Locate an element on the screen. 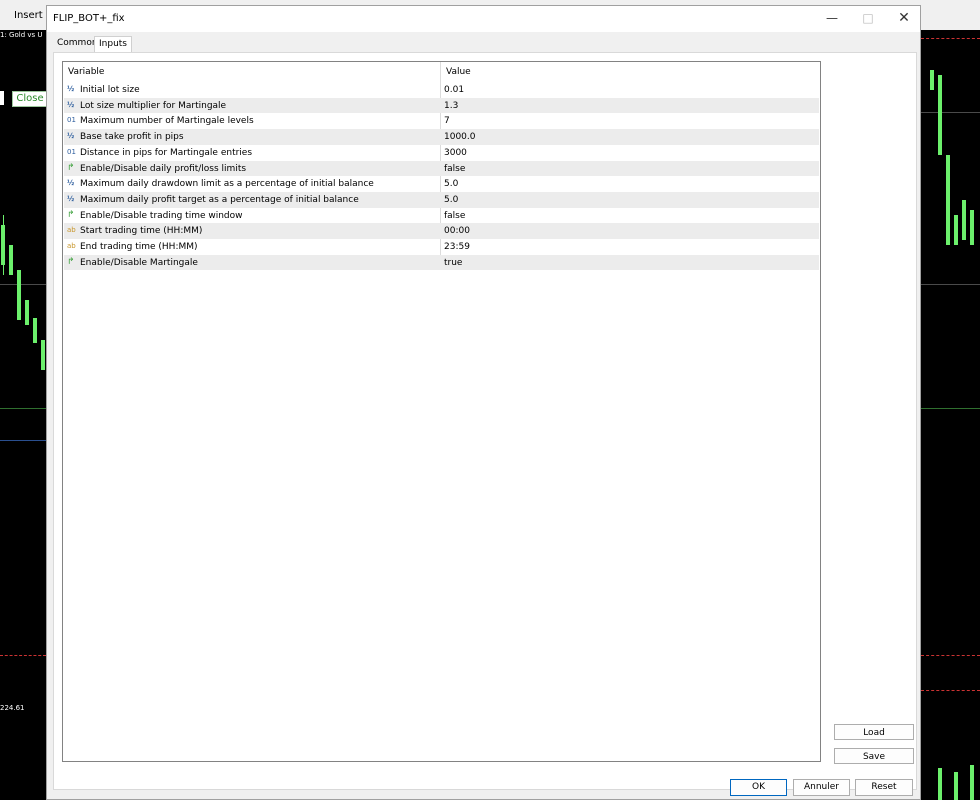  reset-button: Reset is located at coordinates (884, 787).